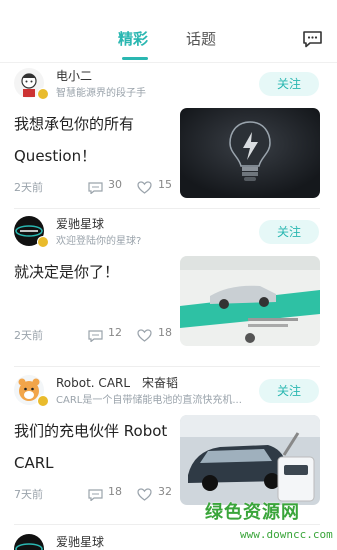 The width and height of the screenshot is (337, 550). What do you see at coordinates (250, 460) in the screenshot?
I see `charging-robot-image` at bounding box center [250, 460].